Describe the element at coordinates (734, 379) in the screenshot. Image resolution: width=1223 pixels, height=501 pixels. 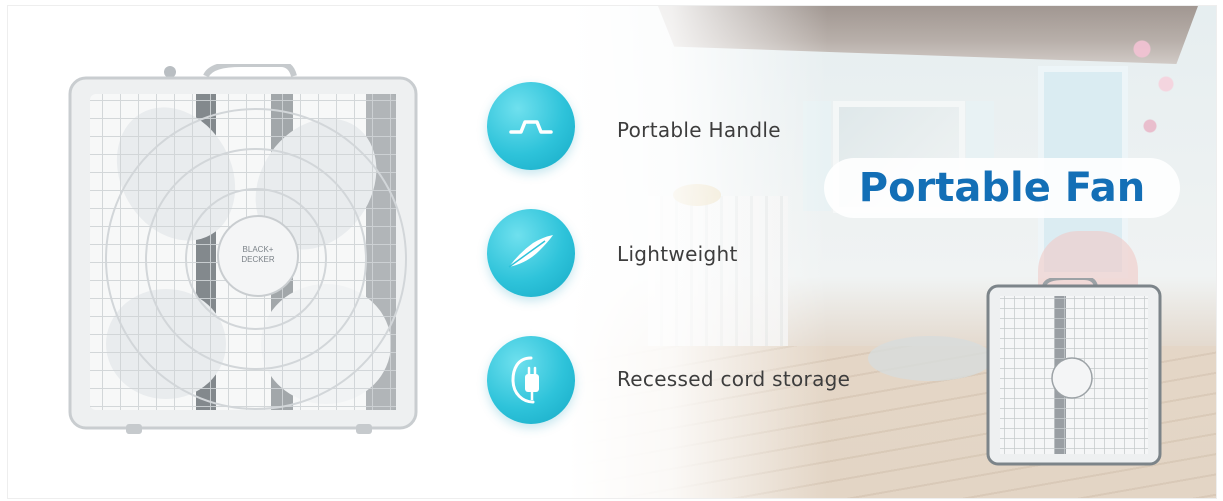
I see `feature-label-cord-storage: Recessed cord storage` at that location.